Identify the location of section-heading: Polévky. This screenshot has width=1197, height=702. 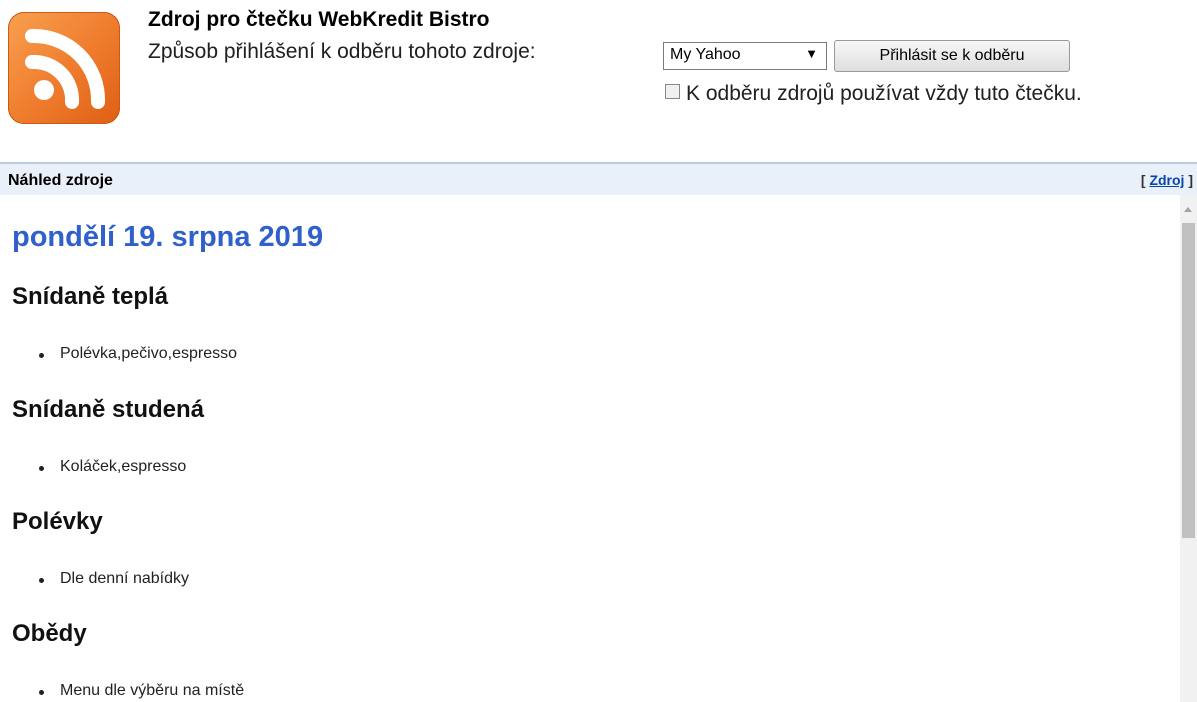
(57, 521).